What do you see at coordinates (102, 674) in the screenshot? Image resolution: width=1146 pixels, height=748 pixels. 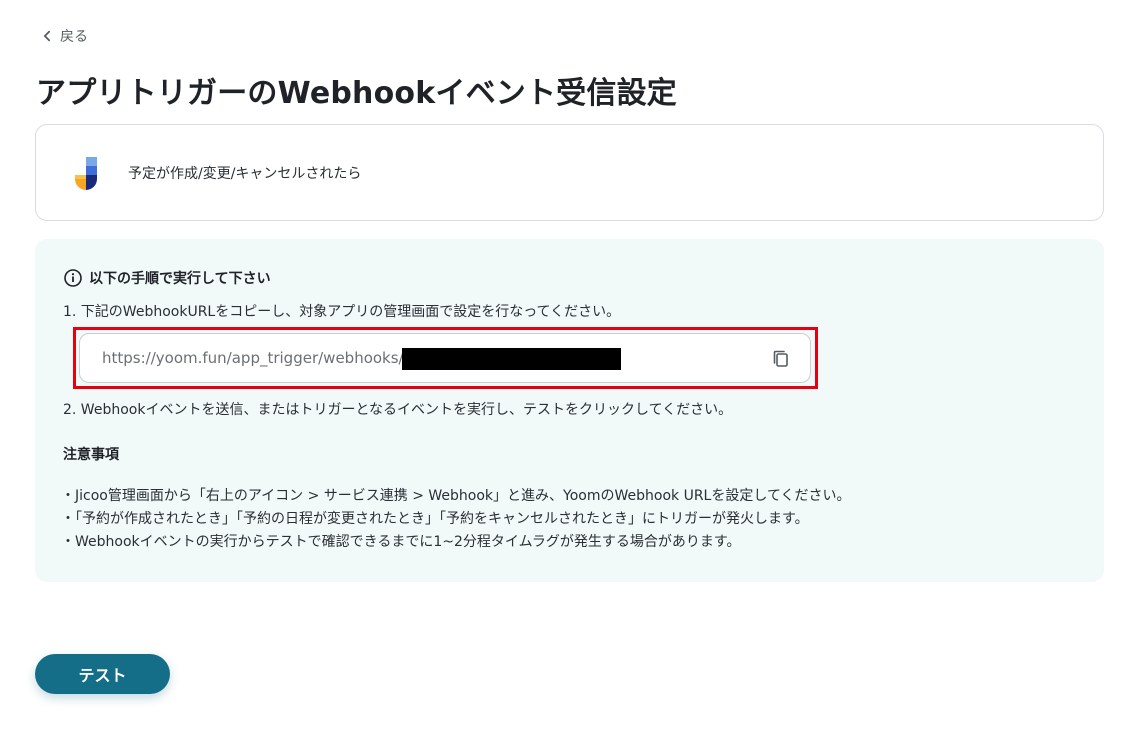 I see `test-button: テスト` at bounding box center [102, 674].